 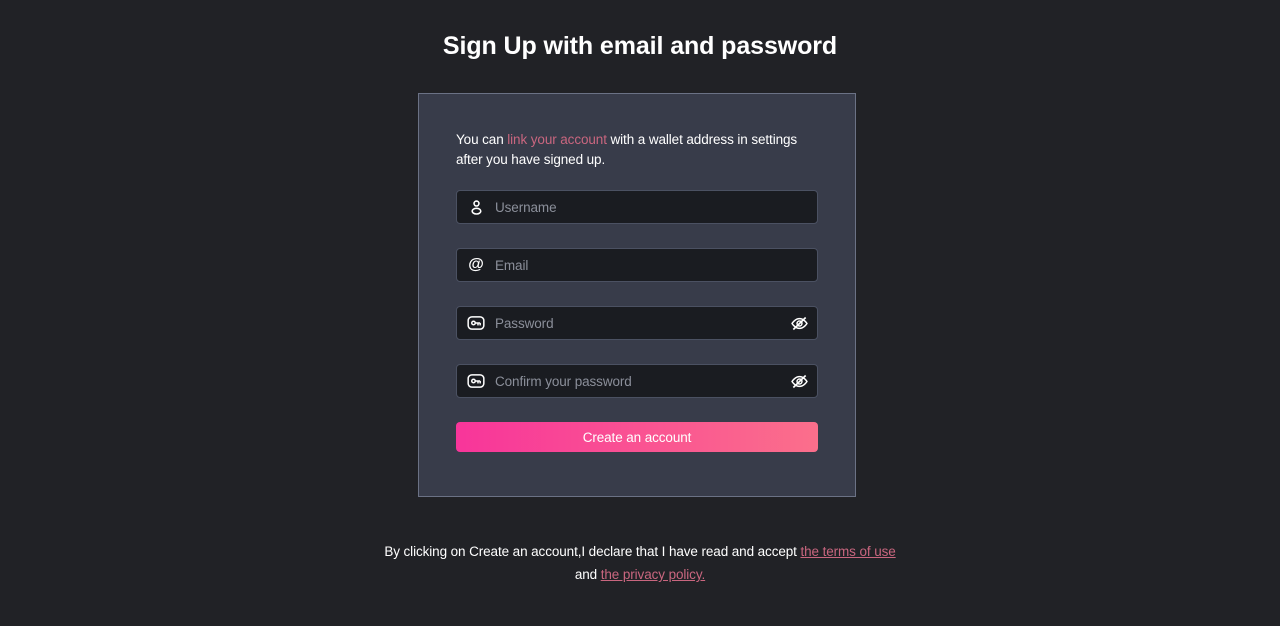 I want to click on link-your-account-link: link your account, so click(x=557, y=139).